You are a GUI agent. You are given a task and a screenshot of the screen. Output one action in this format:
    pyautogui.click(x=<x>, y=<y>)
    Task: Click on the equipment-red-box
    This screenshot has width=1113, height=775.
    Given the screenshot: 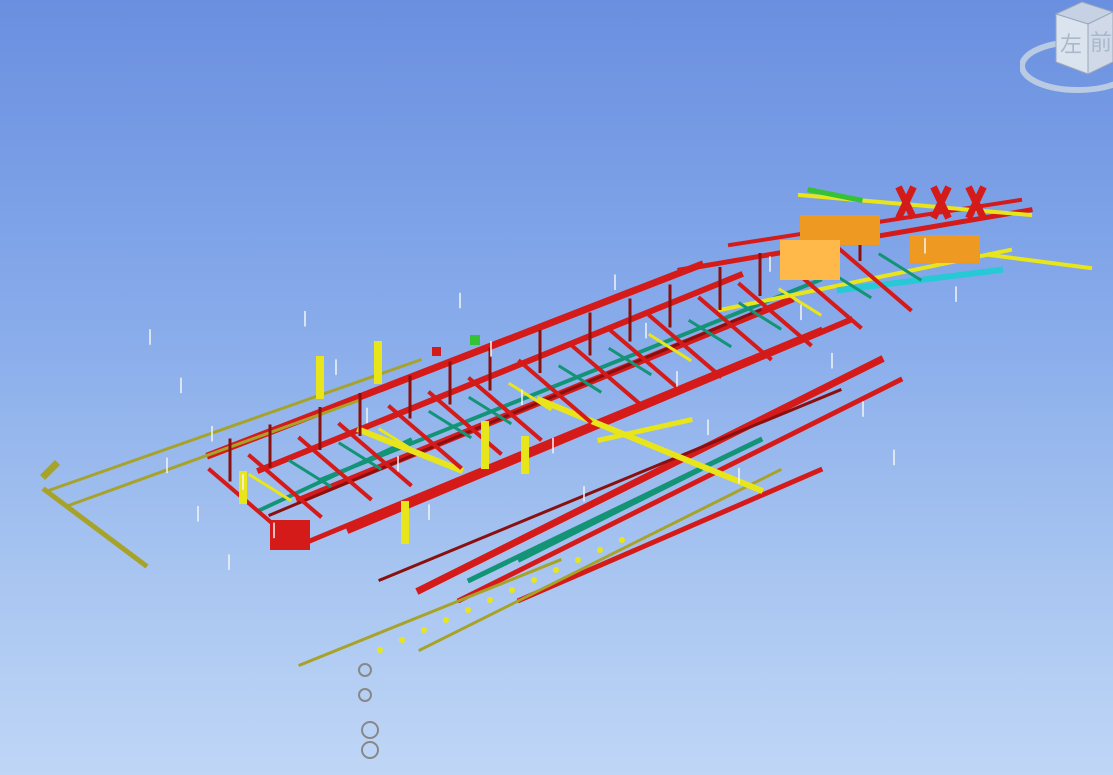 What is the action you would take?
    pyautogui.click(x=436, y=351)
    